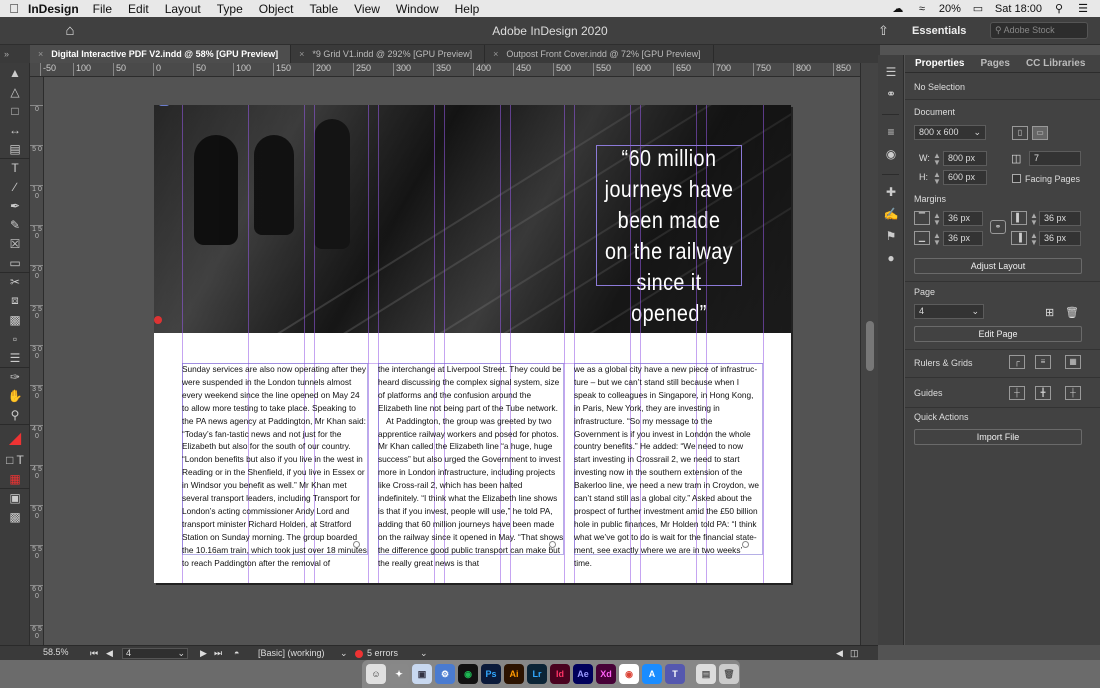 Image resolution: width=1100 pixels, height=688 pixels. I want to click on width-field: 800 px, so click(965, 158).